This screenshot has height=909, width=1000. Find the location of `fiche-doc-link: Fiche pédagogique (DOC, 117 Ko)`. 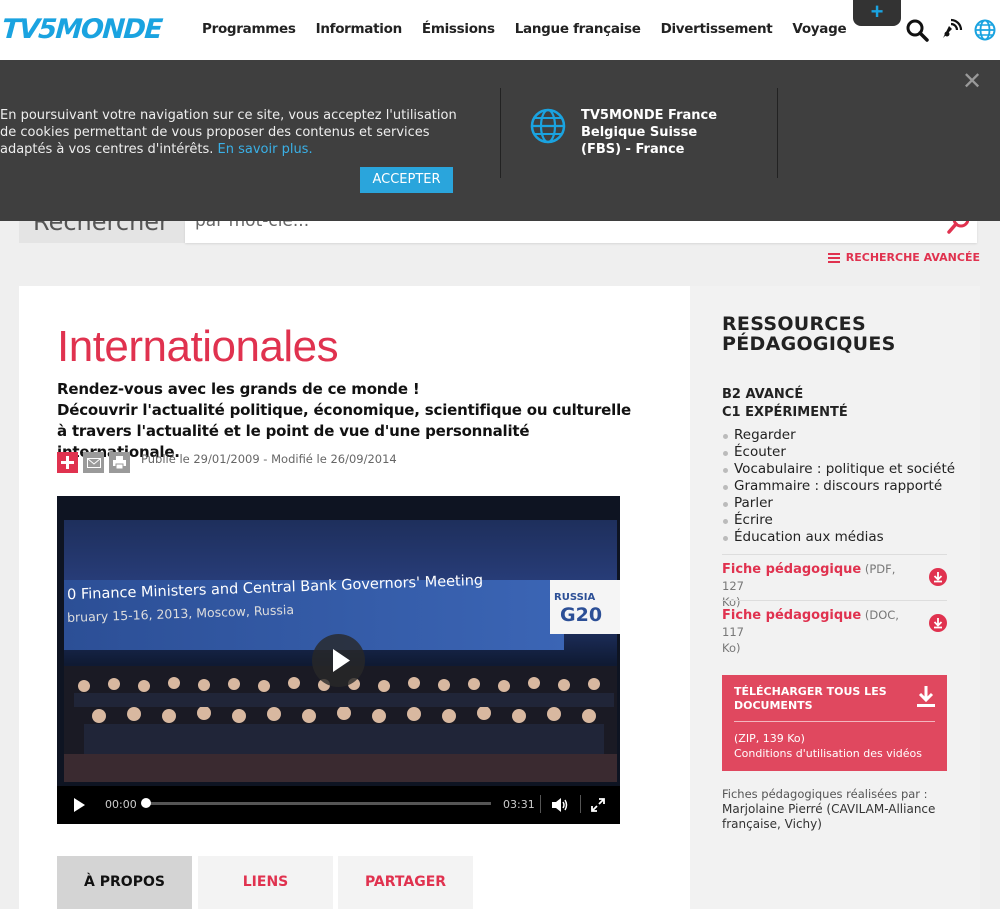

fiche-doc-link: Fiche pédagogique (DOC, 117 Ko) is located at coordinates (817, 631).